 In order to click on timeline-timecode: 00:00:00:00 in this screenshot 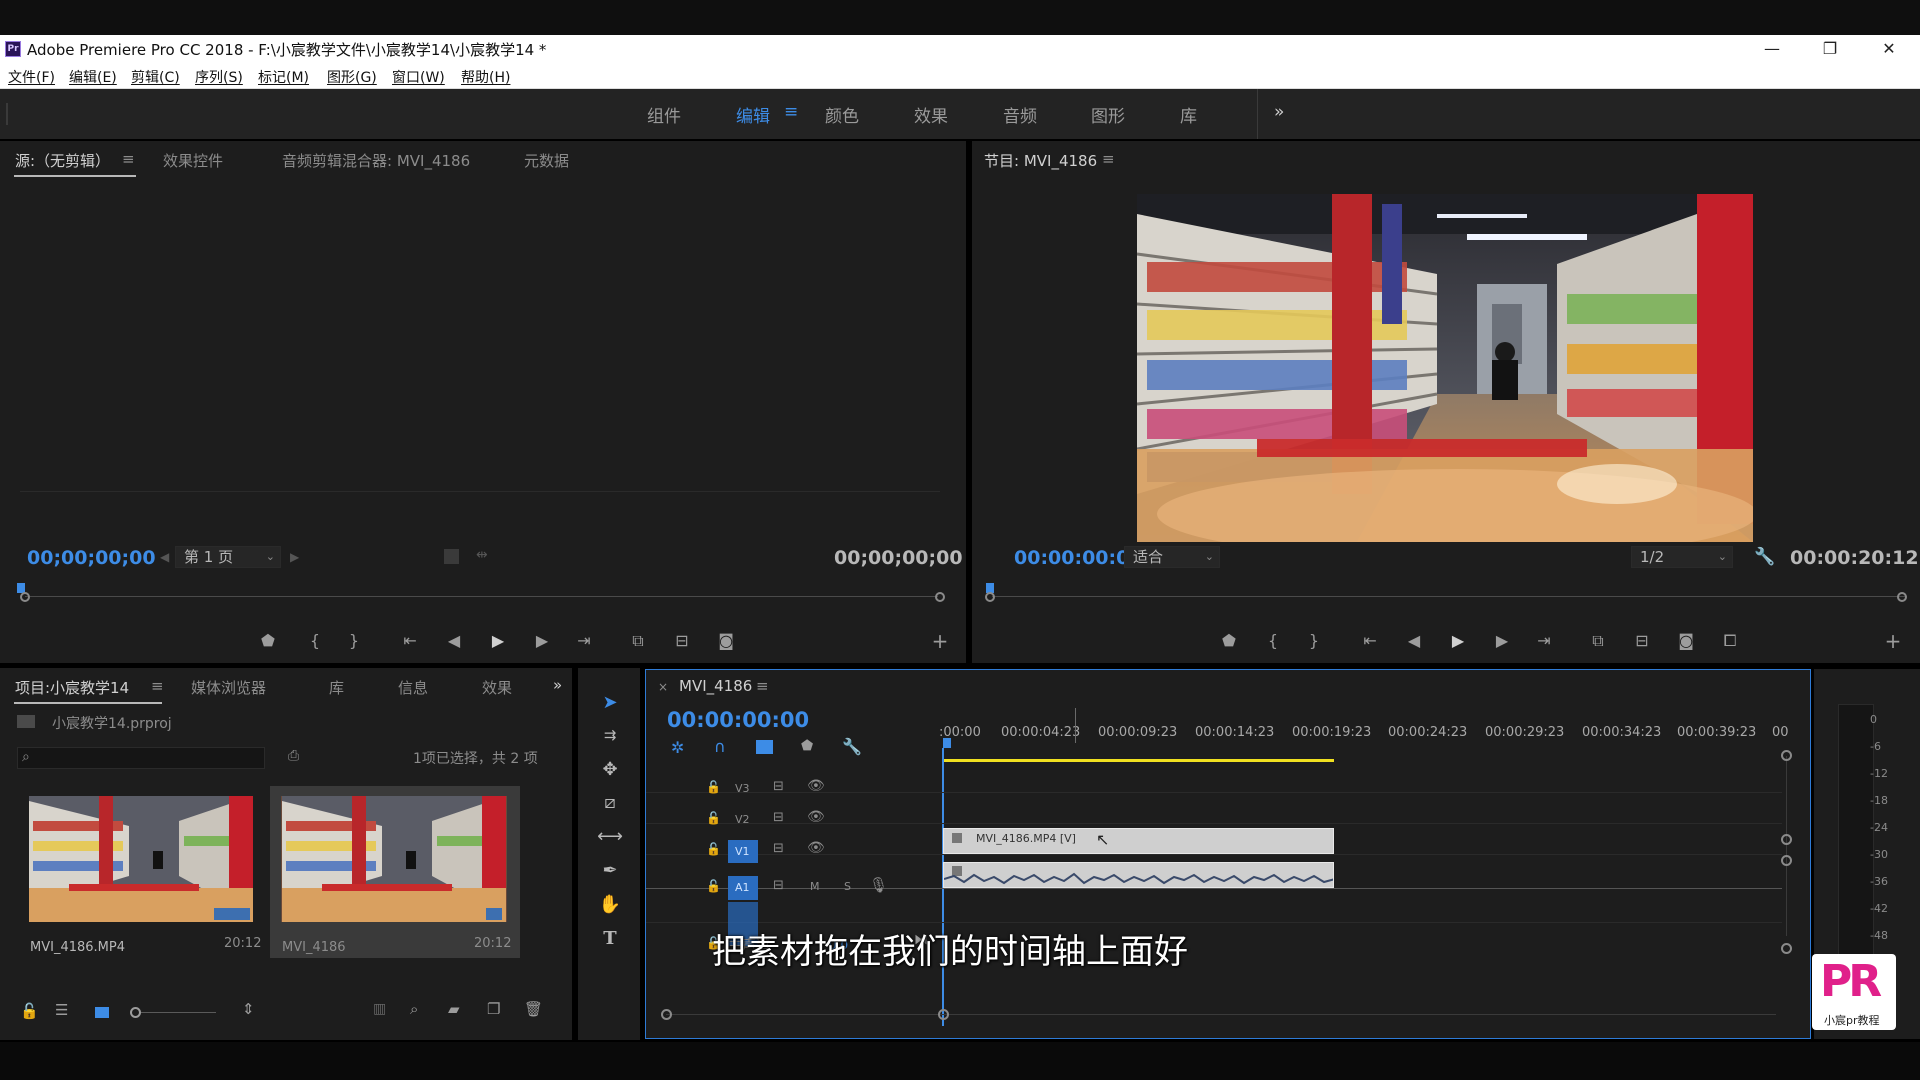, I will do `click(738, 720)`.